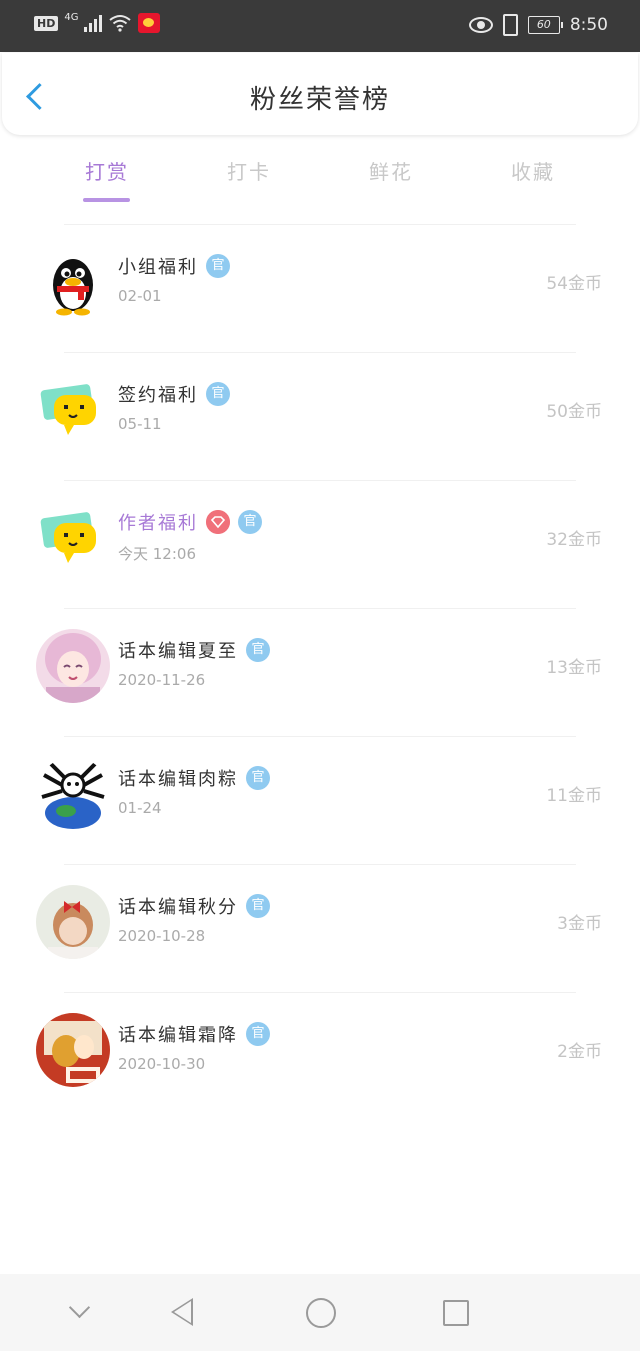 The width and height of the screenshot is (640, 1351). Describe the element at coordinates (162, 1064) in the screenshot. I see `reward-date: 2020-10-30` at that location.